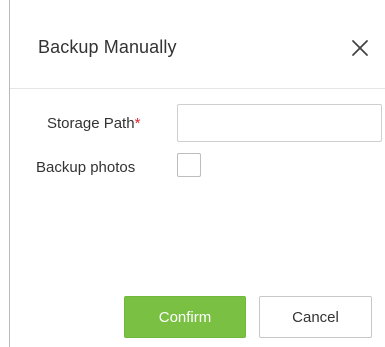  I want to click on close-button, so click(360, 48).